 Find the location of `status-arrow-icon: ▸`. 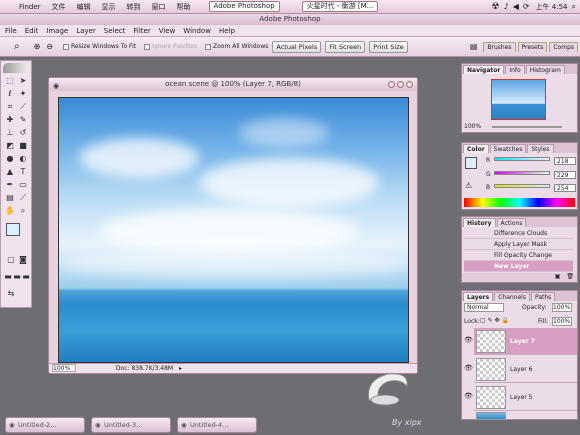

status-arrow-icon: ▸ is located at coordinates (180, 368).